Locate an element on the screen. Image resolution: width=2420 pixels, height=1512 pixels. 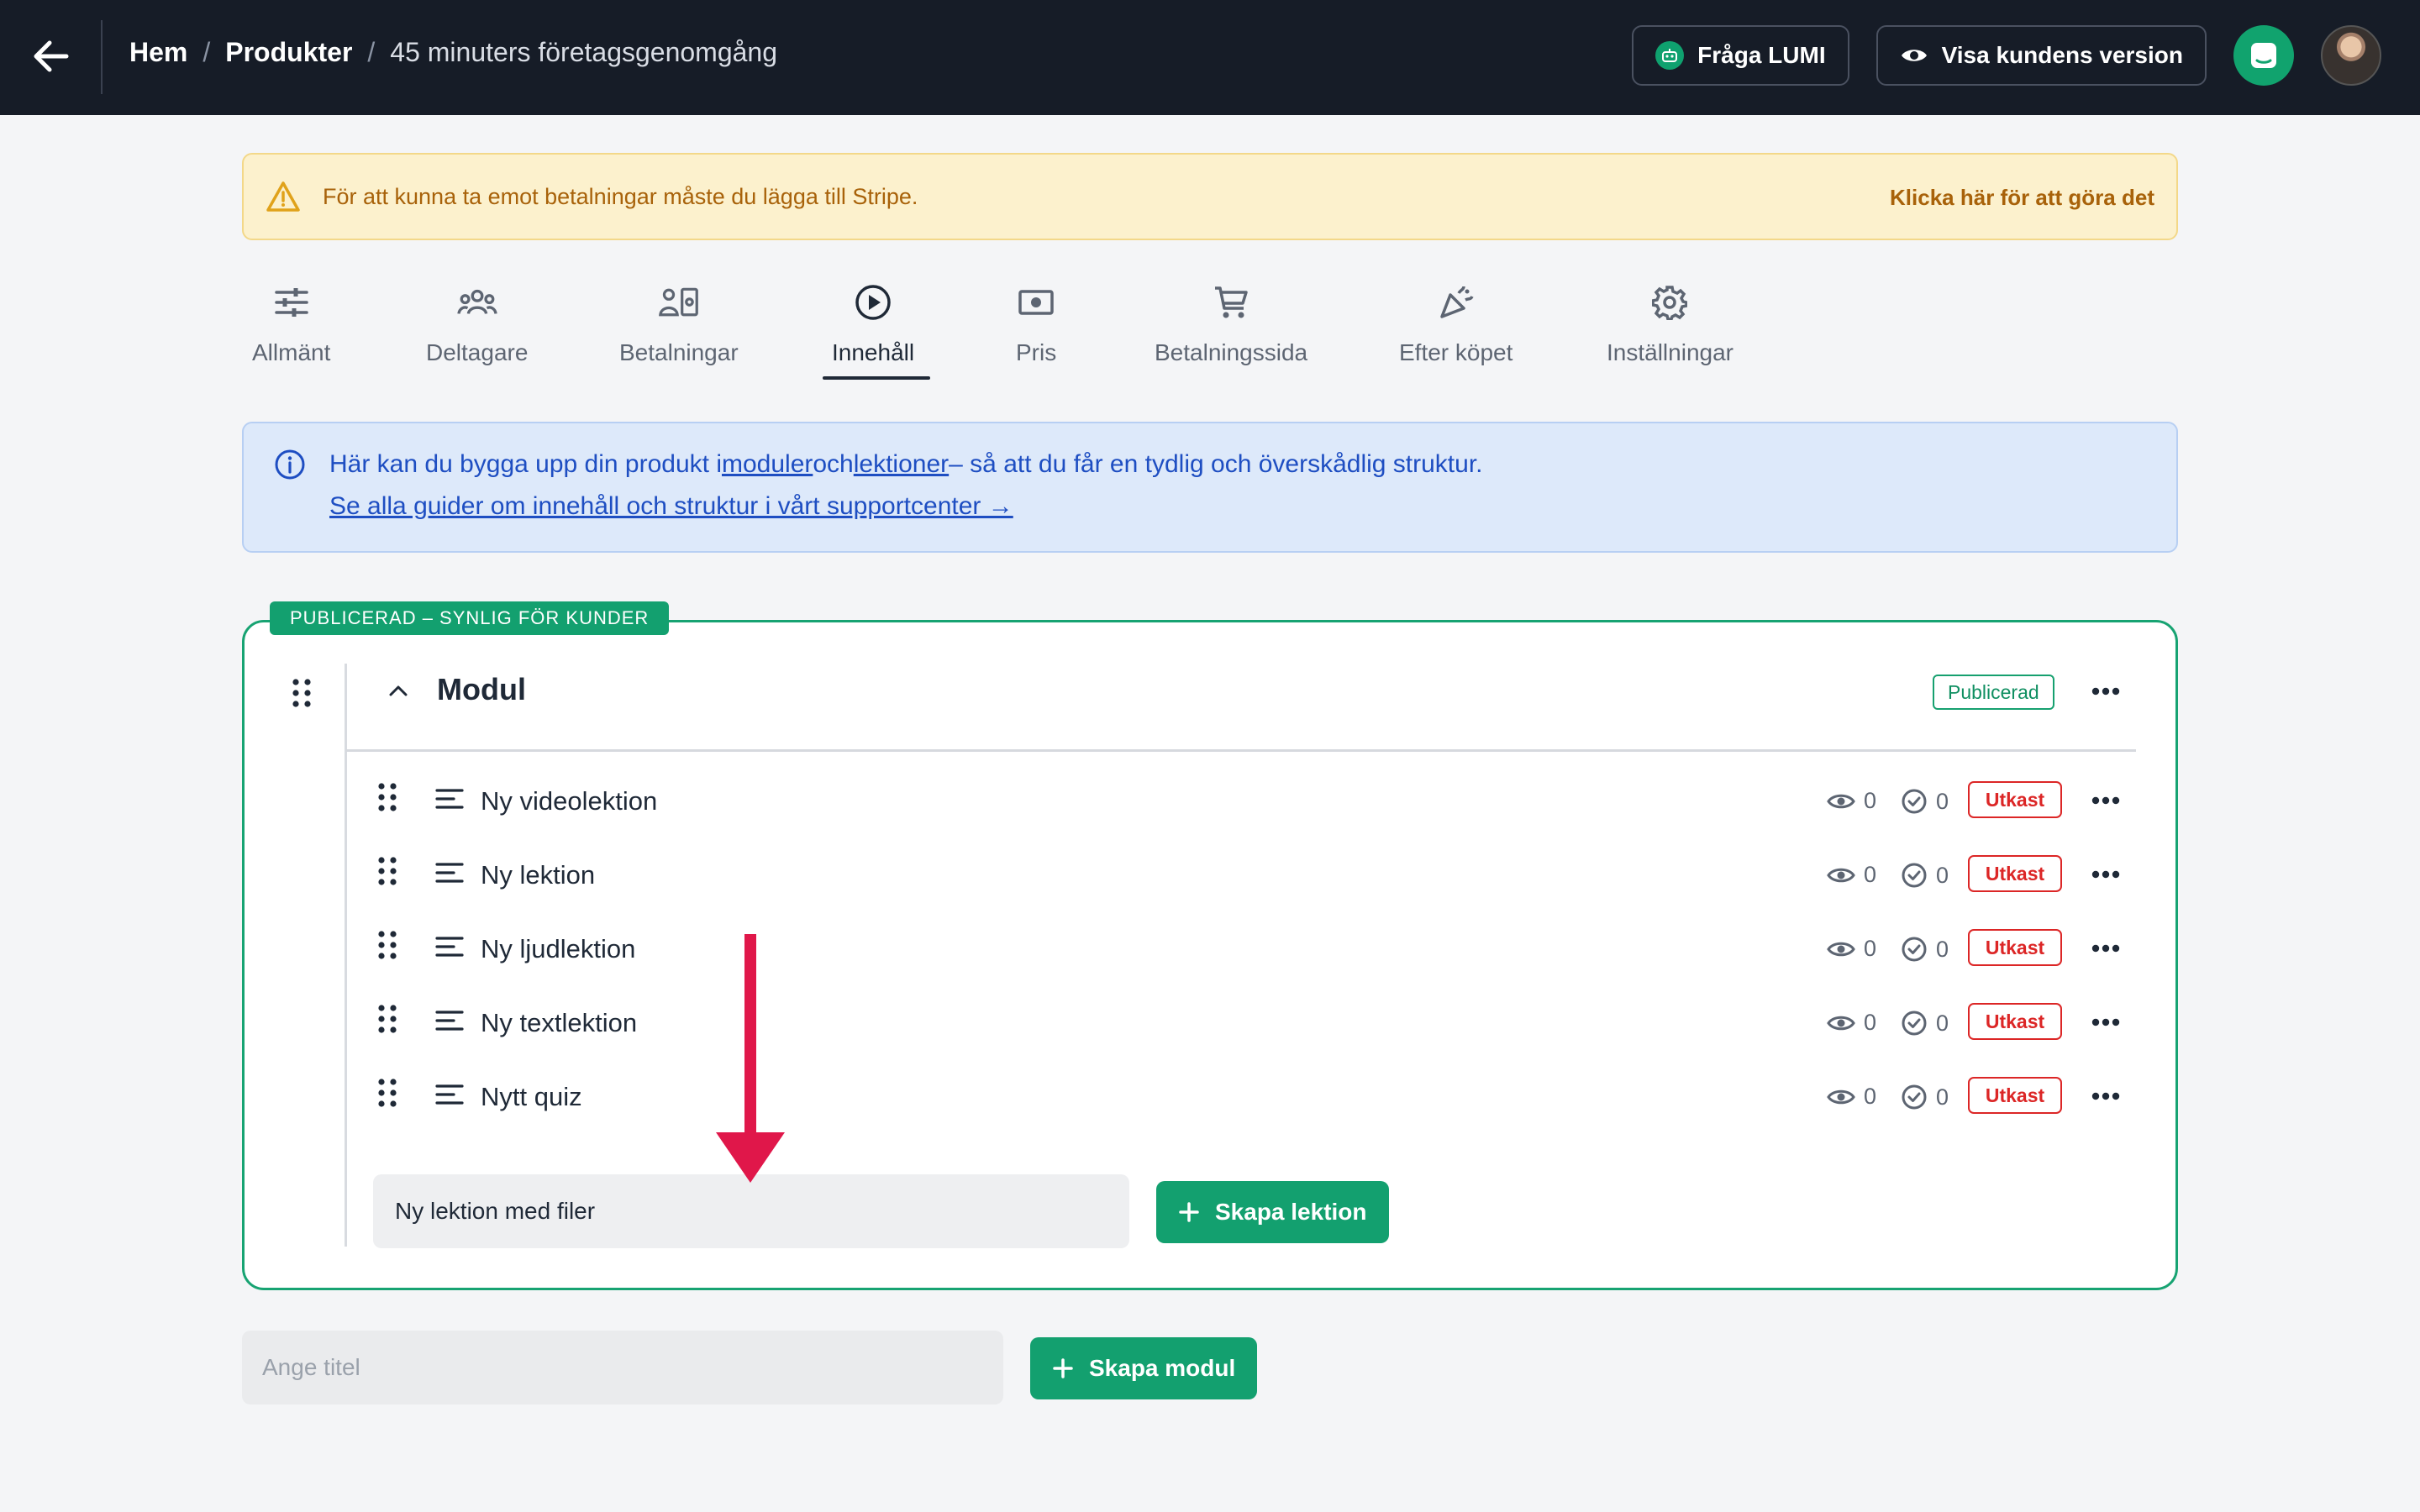
banknote-icon is located at coordinates (1036, 302).